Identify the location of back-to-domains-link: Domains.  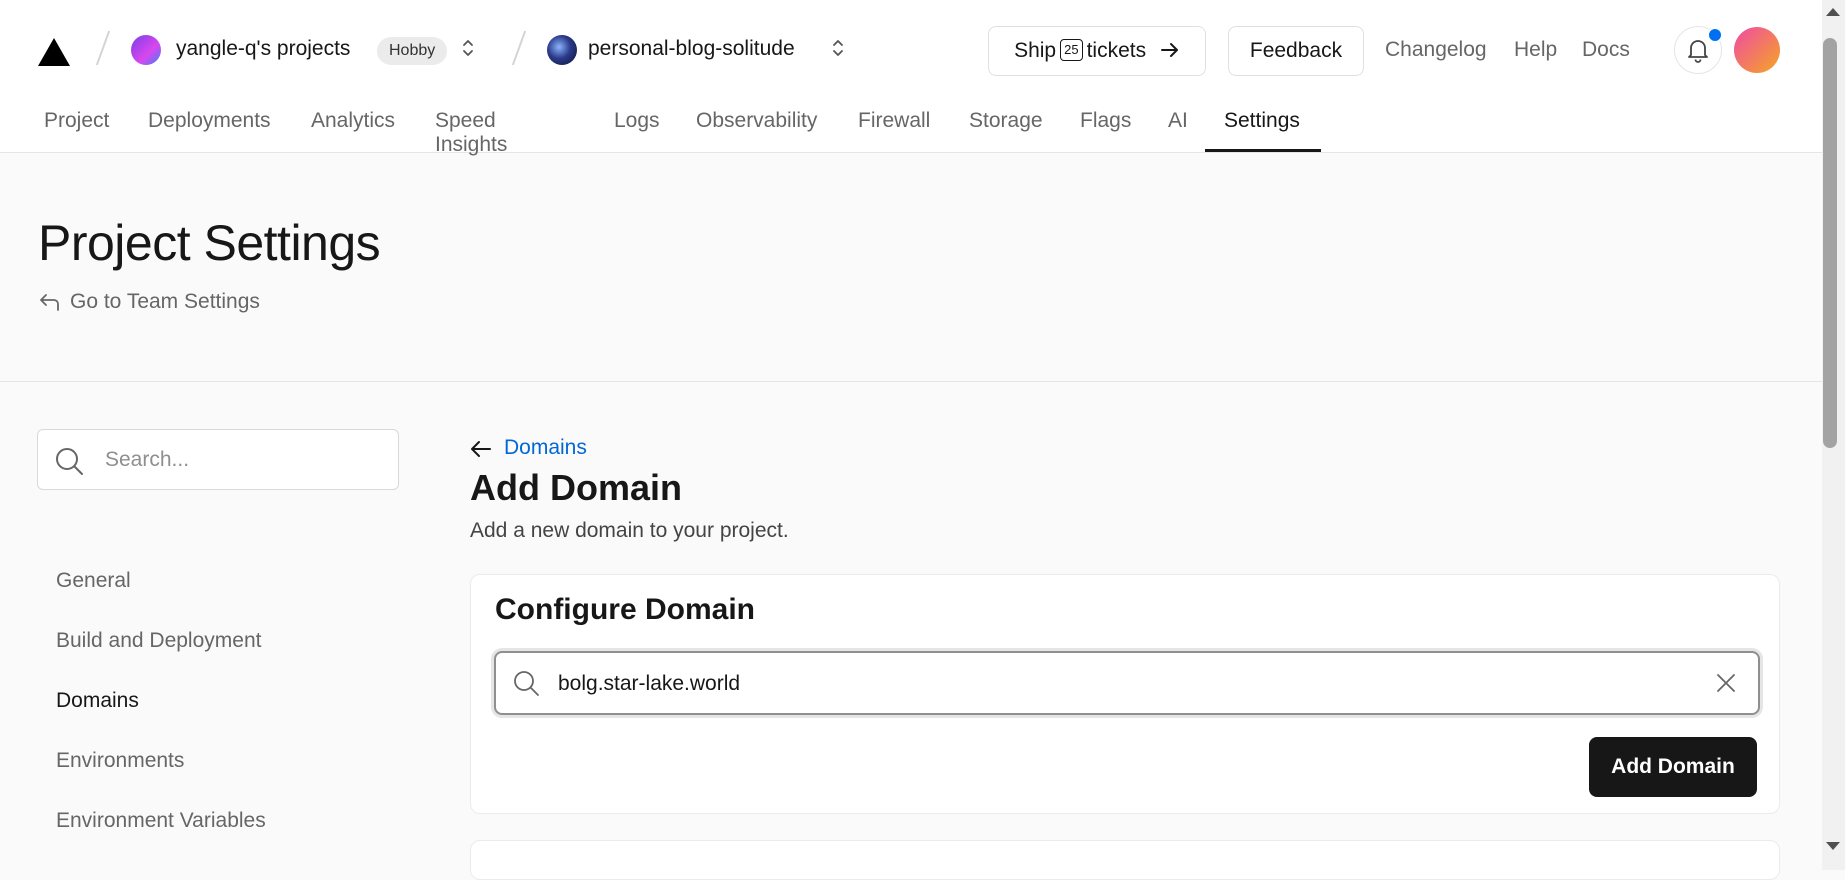
(528, 448).